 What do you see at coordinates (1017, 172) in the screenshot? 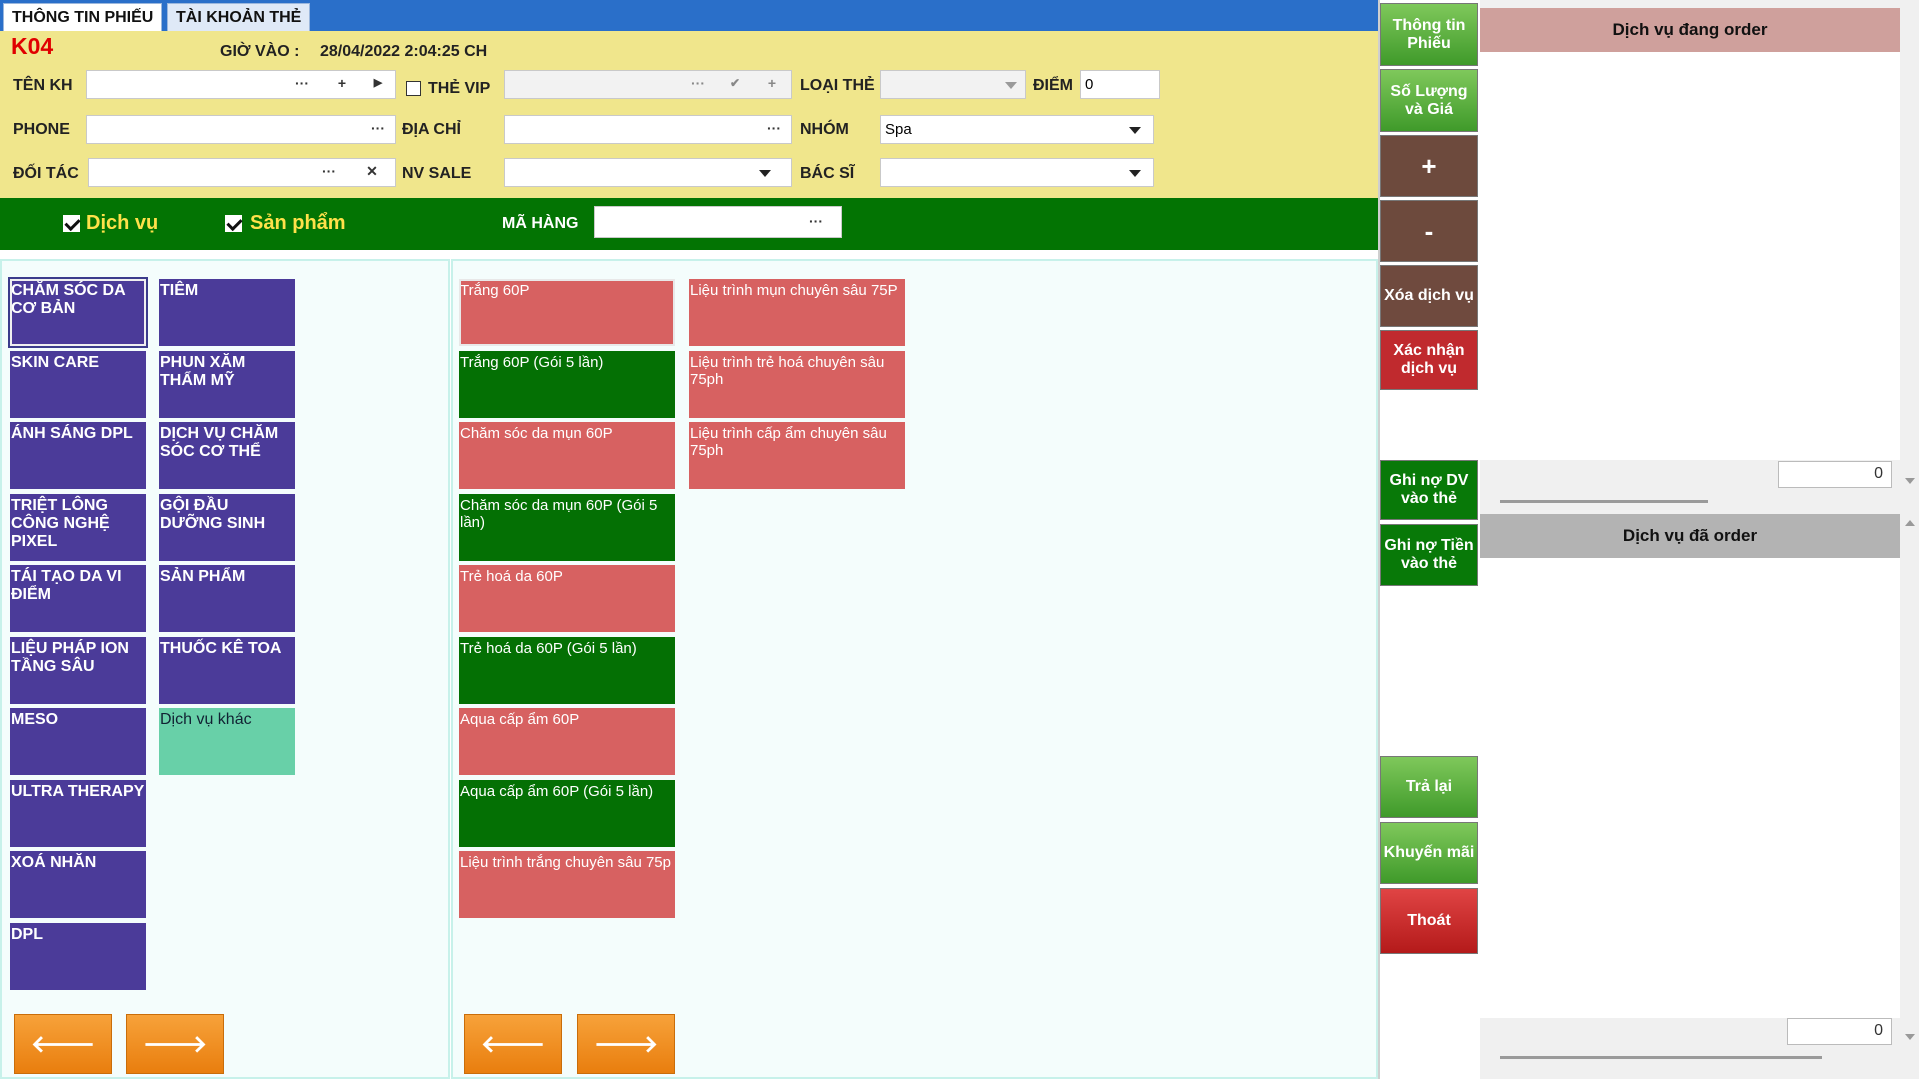
I see `doctor-select` at bounding box center [1017, 172].